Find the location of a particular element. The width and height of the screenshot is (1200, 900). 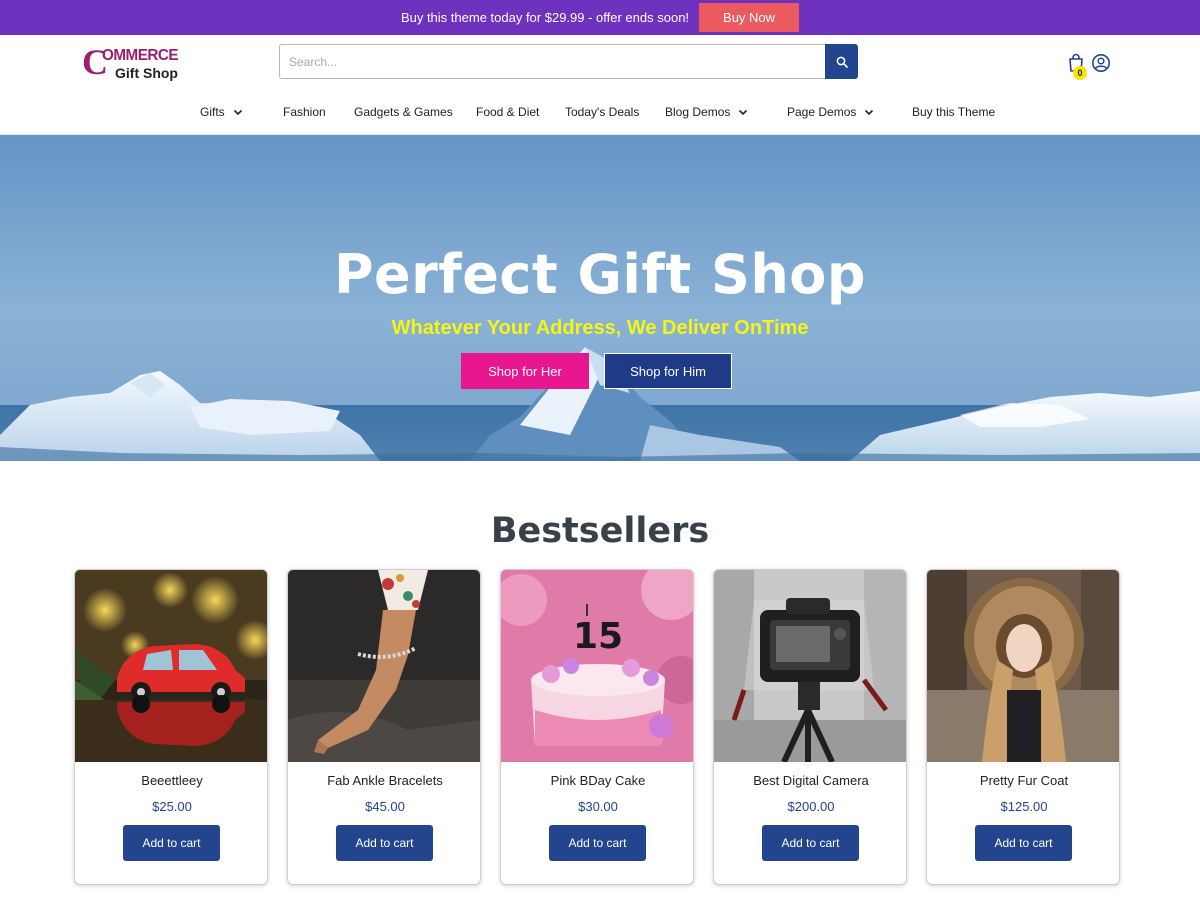

nav-item-label: Gadgets & Games is located at coordinates (403, 112).